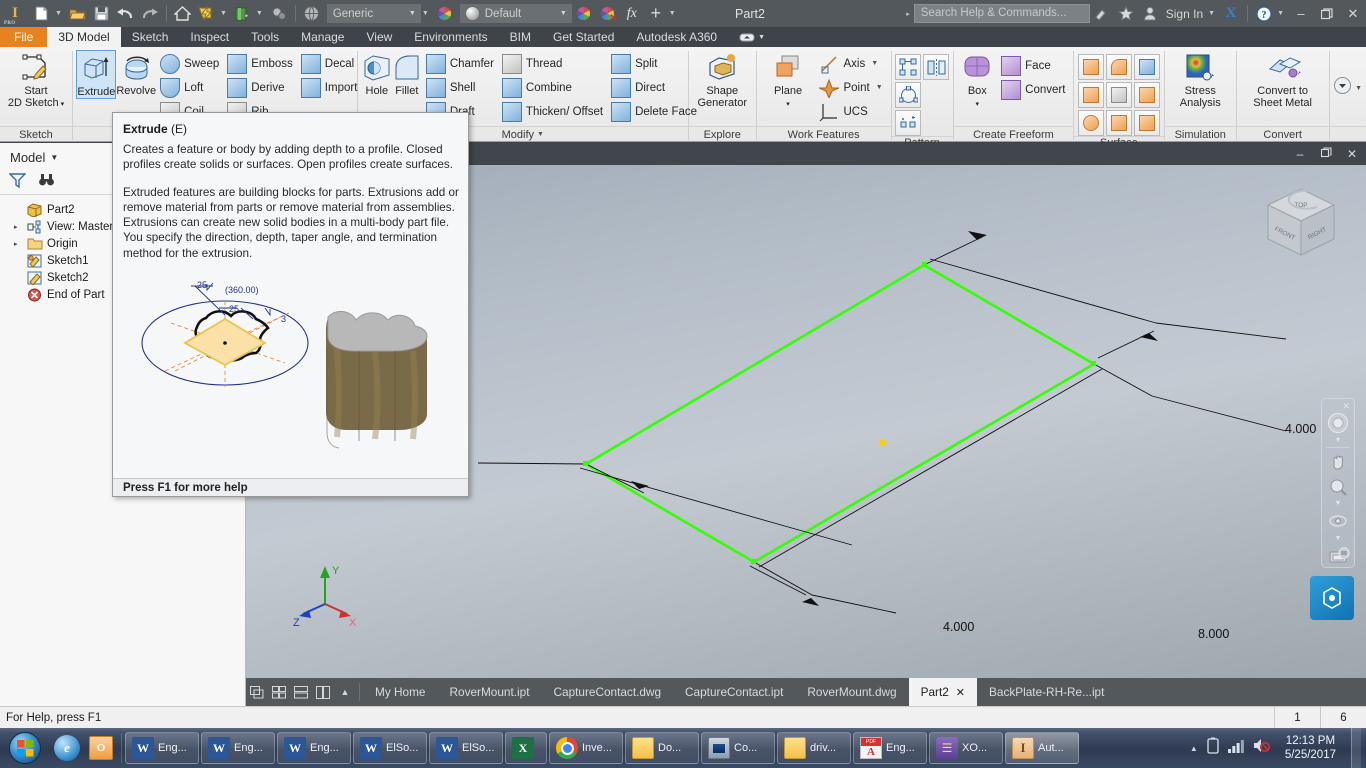  I want to click on appearance-dropdown-icon: ▼, so click(261, 13).